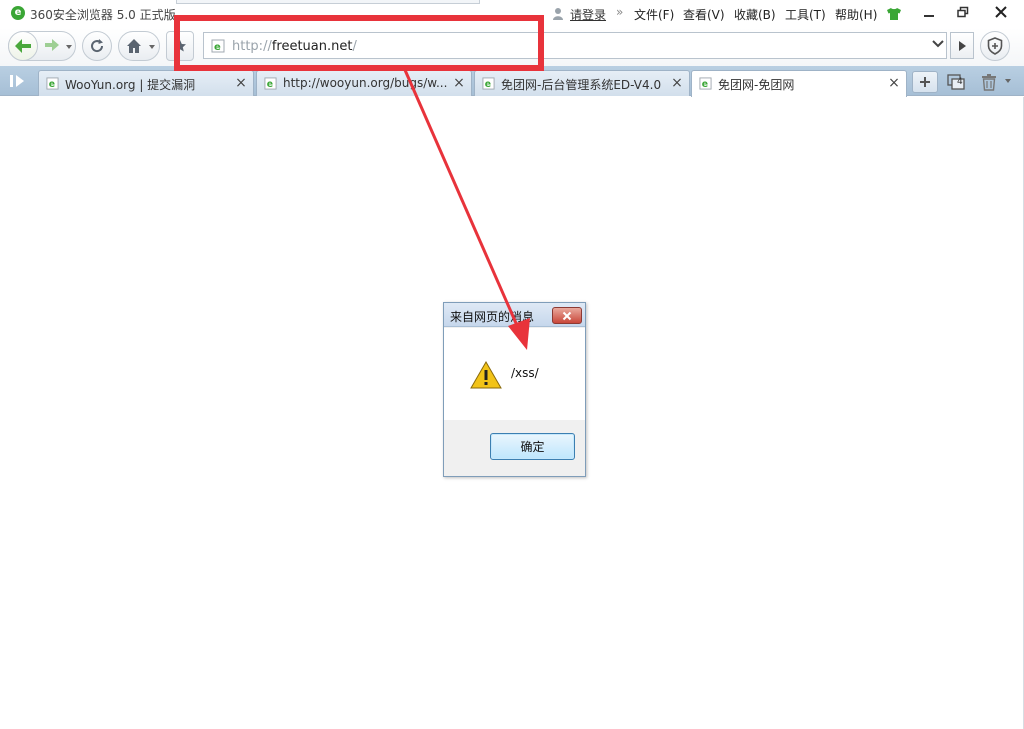 This screenshot has height=729, width=1024. I want to click on menu-favorites: 收藏(B), so click(755, 14).